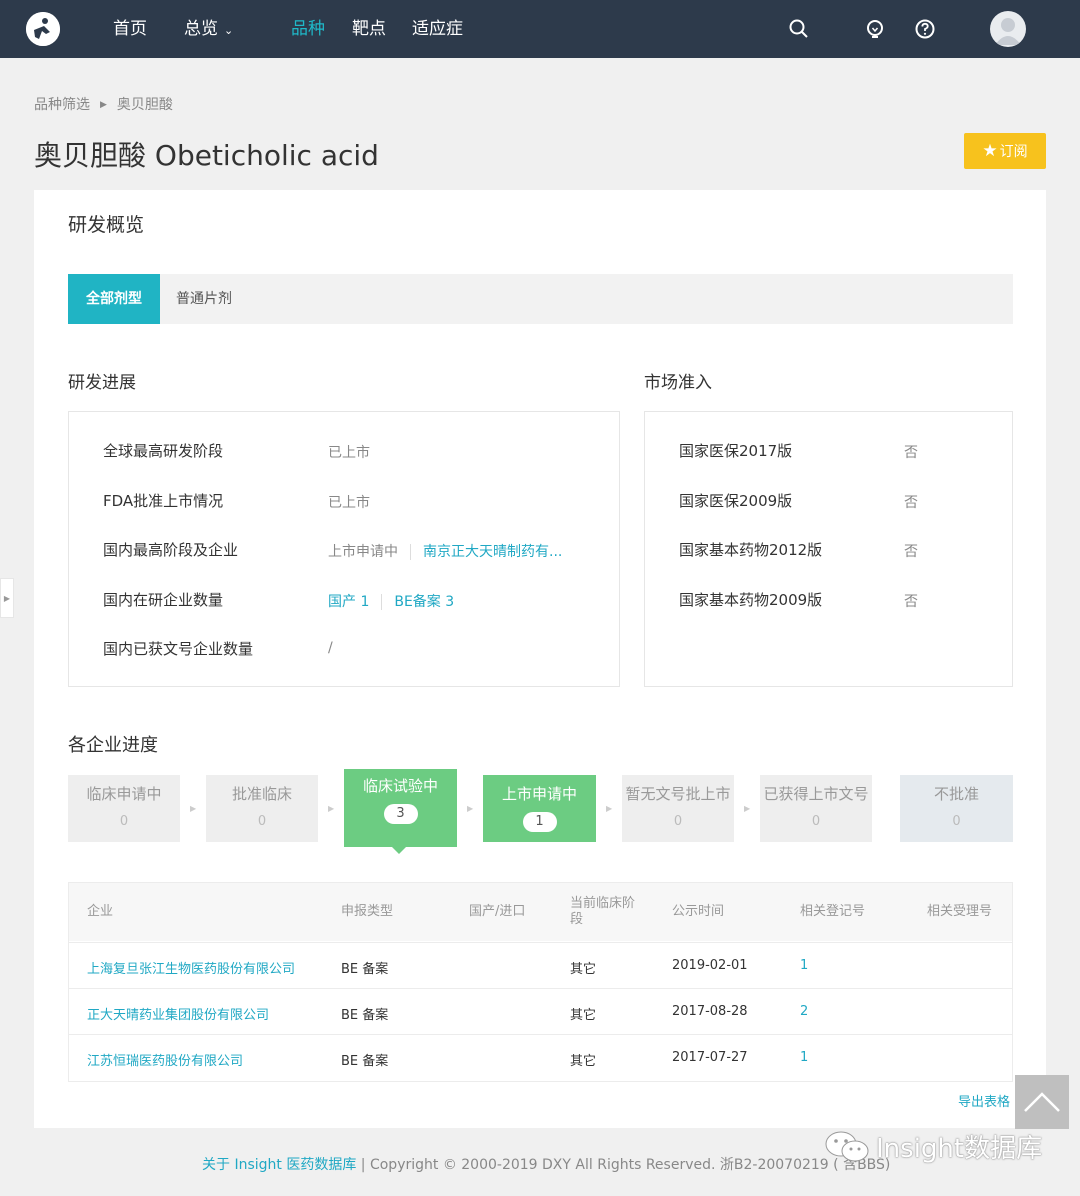 This screenshot has height=1196, width=1080. Describe the element at coordinates (229, 30) in the screenshot. I see `chevron-down-icon: ⌄` at that location.